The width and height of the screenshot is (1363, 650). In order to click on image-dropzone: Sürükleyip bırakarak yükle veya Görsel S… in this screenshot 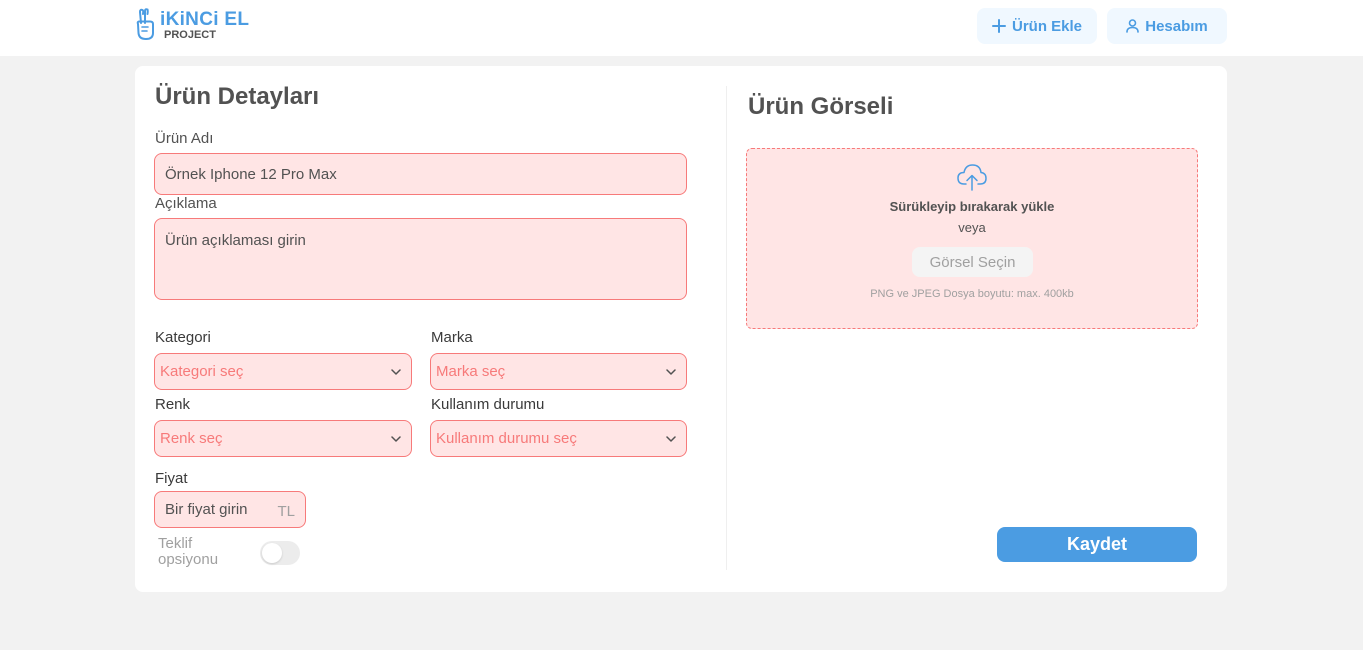, I will do `click(972, 238)`.